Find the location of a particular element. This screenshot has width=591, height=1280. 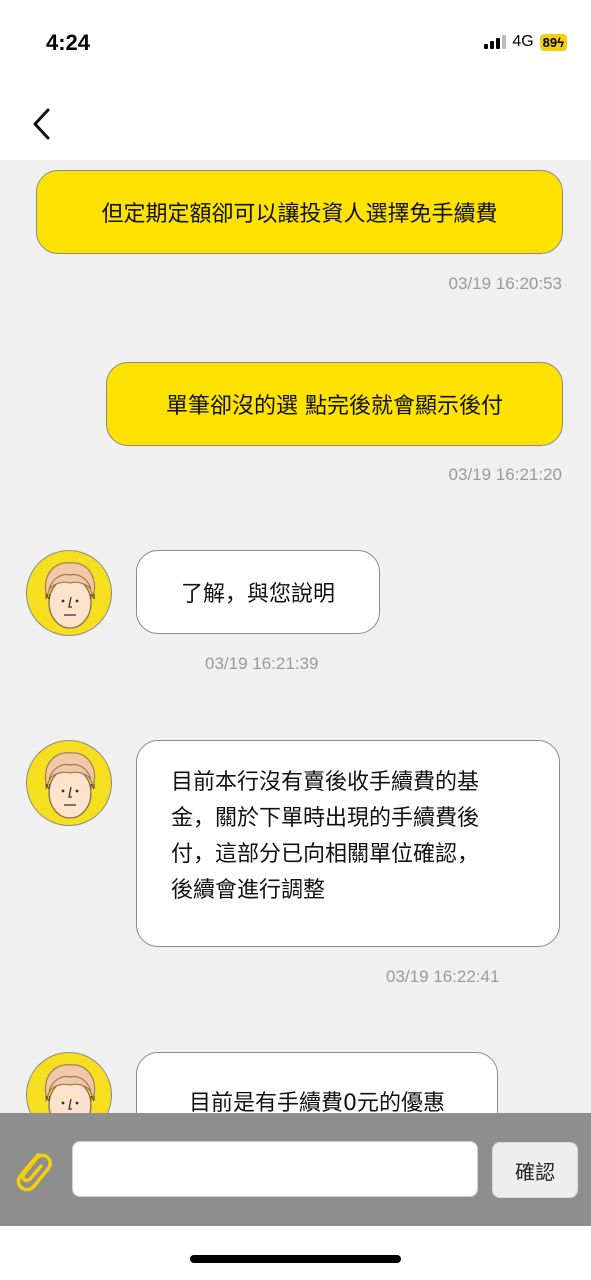

status-indicators: 4G 89ϟ is located at coordinates (525, 42).